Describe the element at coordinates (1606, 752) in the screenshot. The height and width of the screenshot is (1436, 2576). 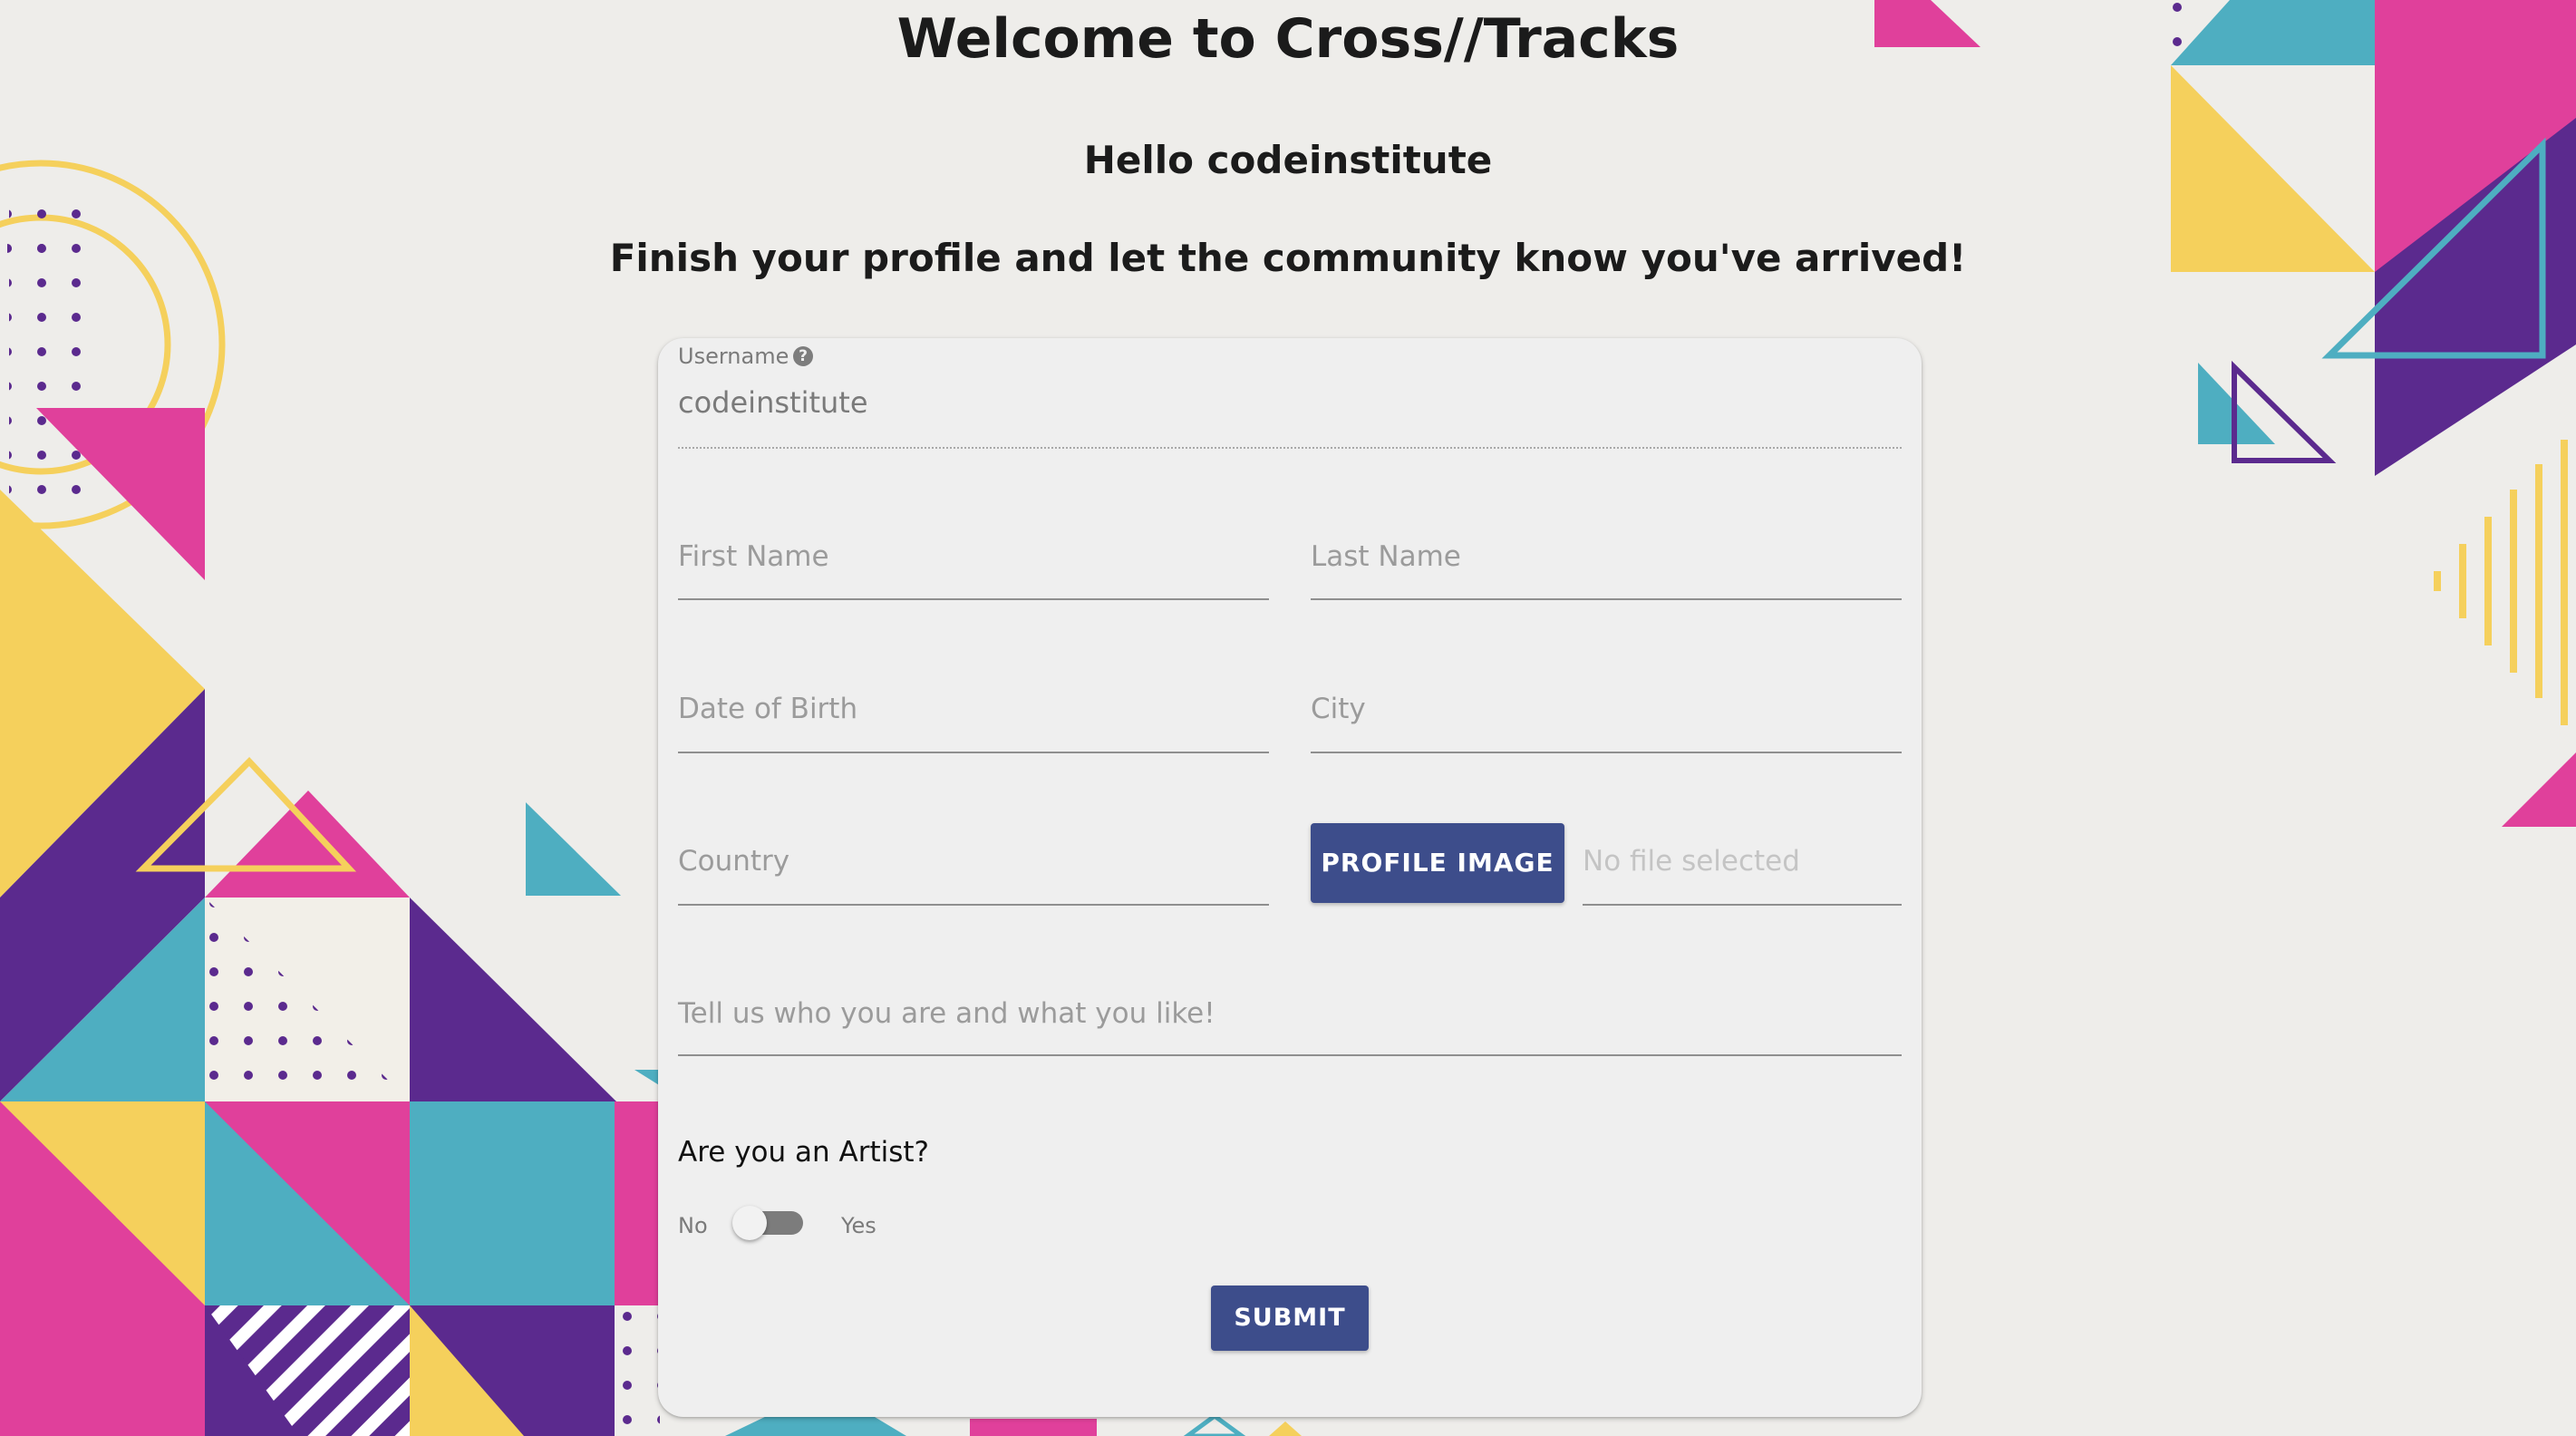
I see `city-underline` at that location.